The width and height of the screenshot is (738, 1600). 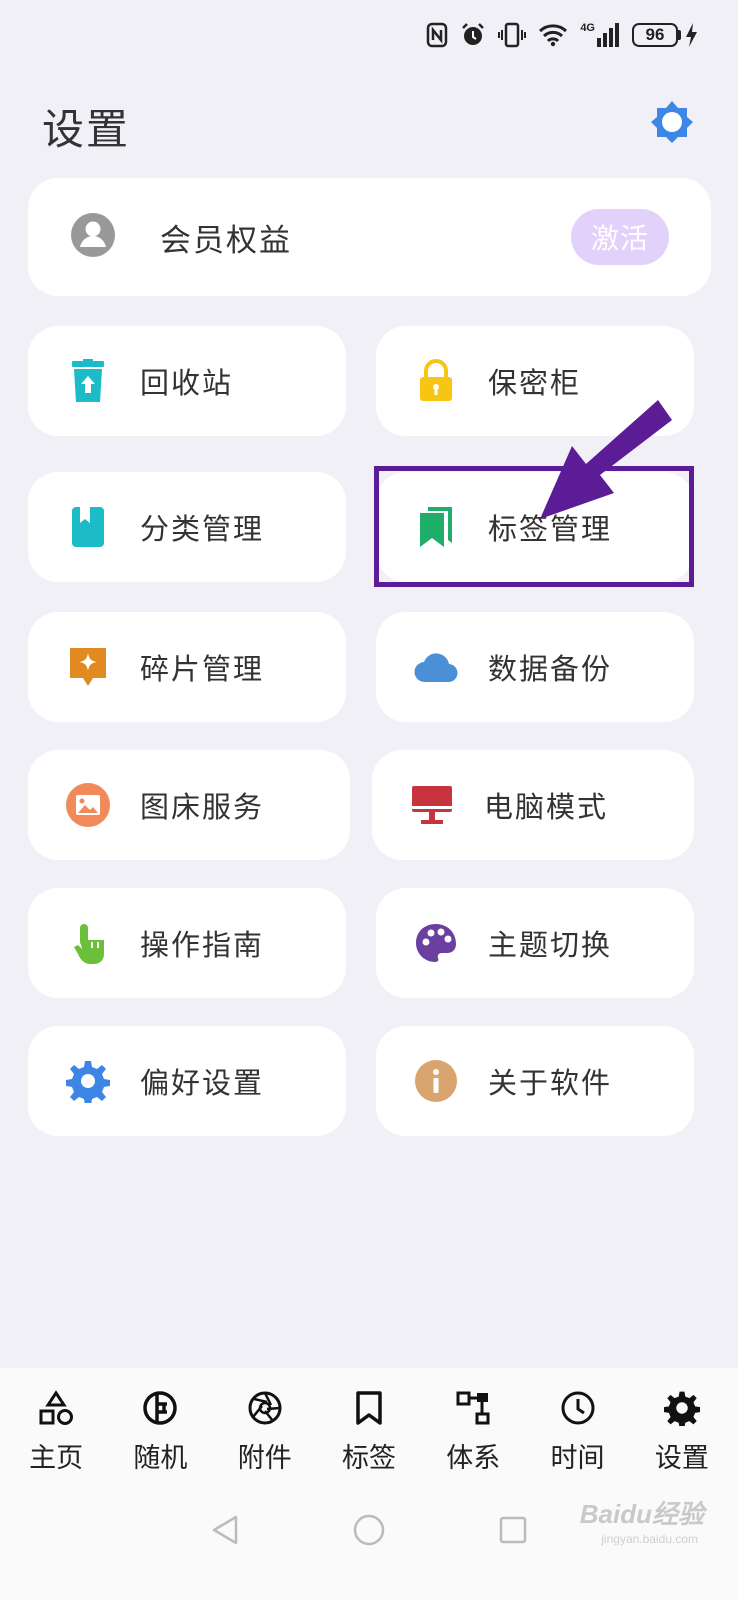 I want to click on tile-category-management: 分类管理, so click(x=187, y=527).